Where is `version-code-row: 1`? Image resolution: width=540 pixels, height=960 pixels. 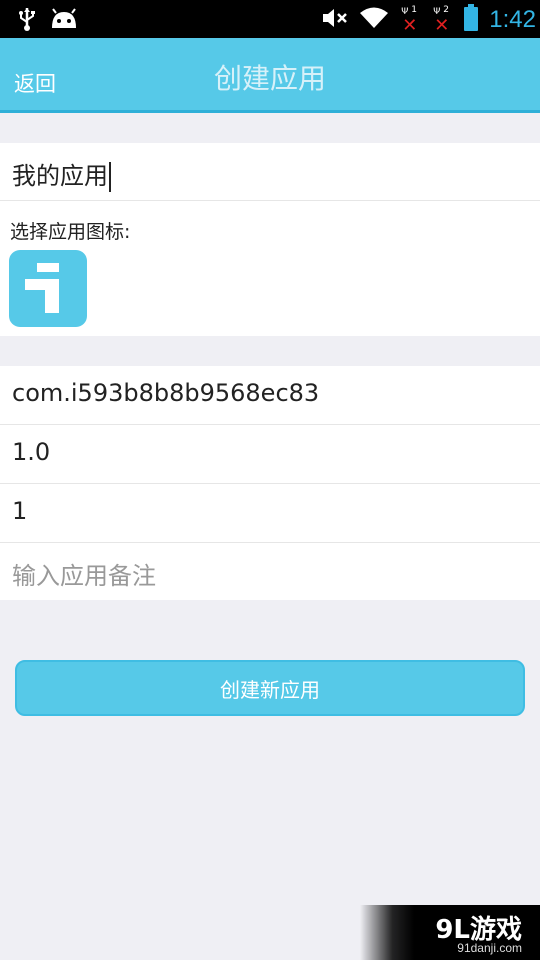 version-code-row: 1 is located at coordinates (270, 513).